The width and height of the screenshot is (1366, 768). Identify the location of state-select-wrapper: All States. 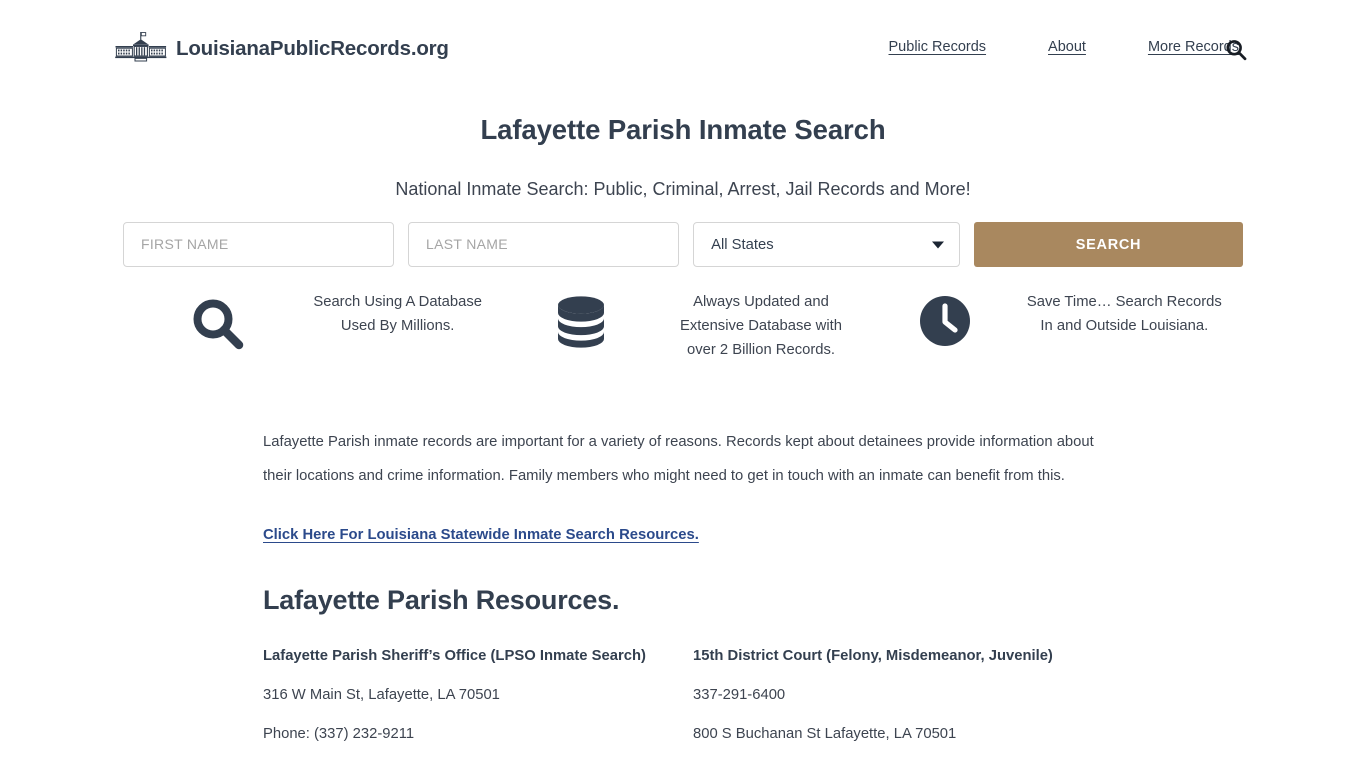
(827, 244).